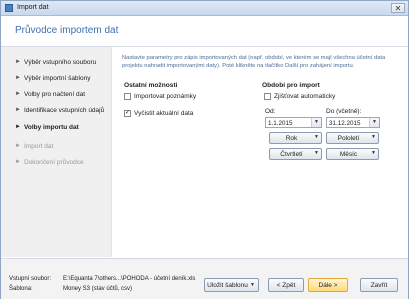 The width and height of the screenshot is (409, 299). What do you see at coordinates (164, 113) in the screenshot?
I see `clear-data-label: Vyčistit aktuální data` at bounding box center [164, 113].